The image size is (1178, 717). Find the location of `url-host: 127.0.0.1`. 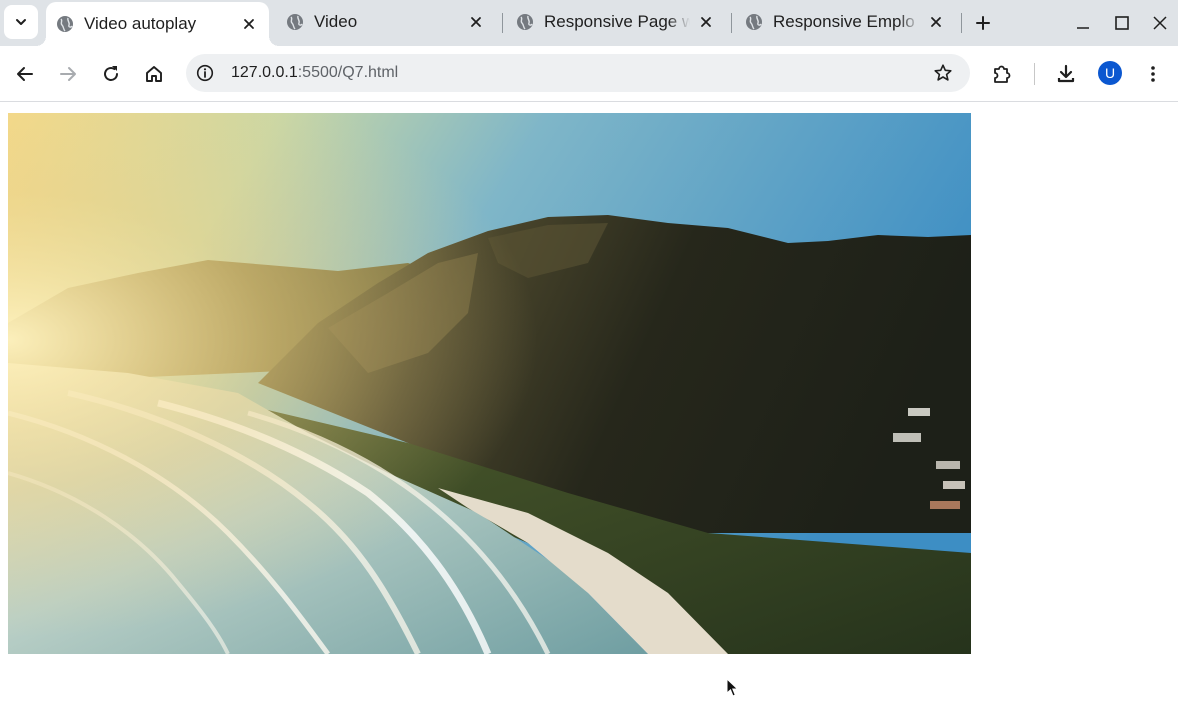

url-host: 127.0.0.1 is located at coordinates (264, 72).